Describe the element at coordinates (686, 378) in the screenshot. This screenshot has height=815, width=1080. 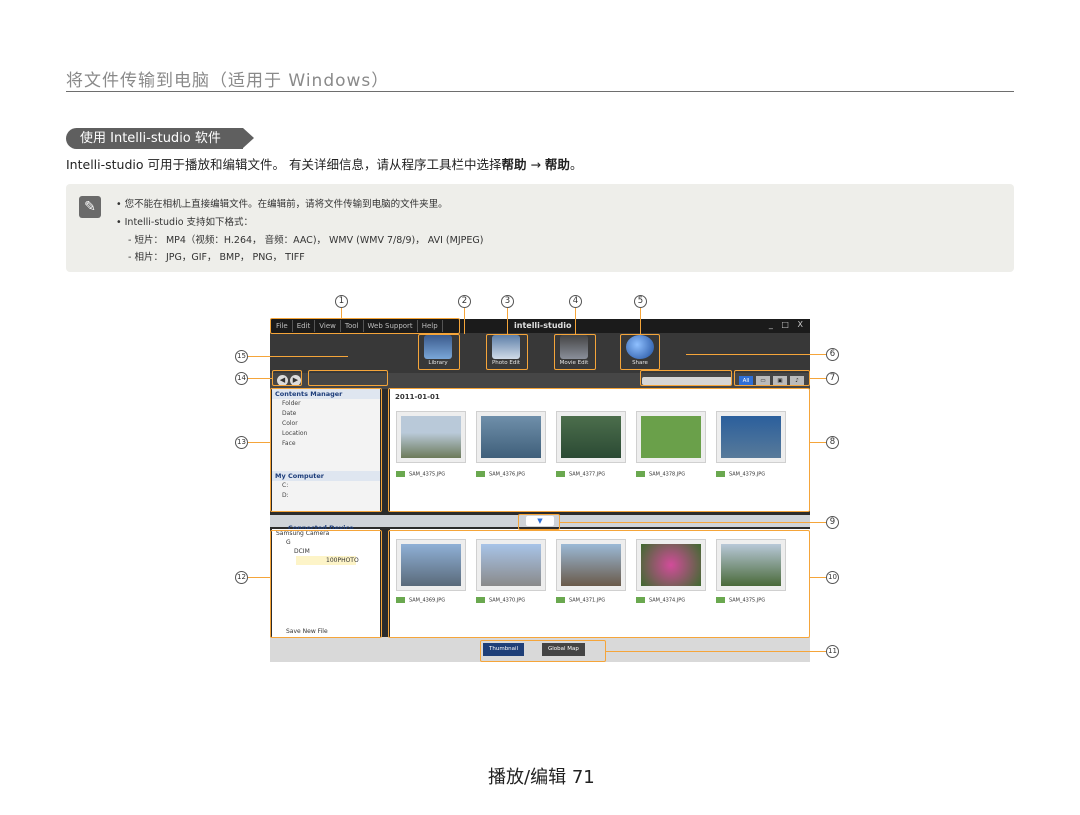
I see `highlight-slider` at that location.